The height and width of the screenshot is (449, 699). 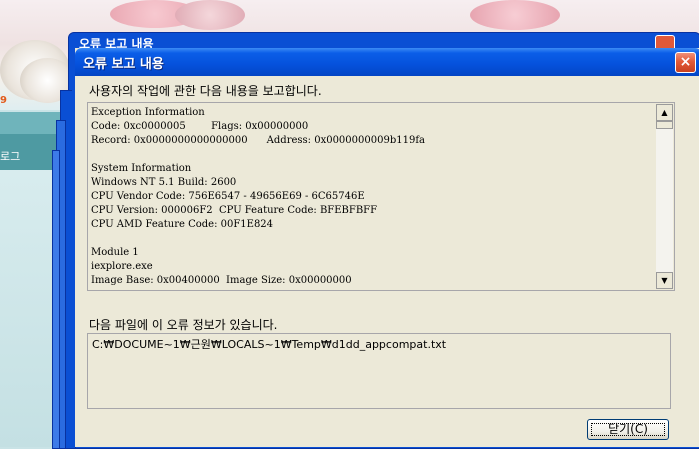 I want to click on close-button: ×, so click(x=685, y=62).